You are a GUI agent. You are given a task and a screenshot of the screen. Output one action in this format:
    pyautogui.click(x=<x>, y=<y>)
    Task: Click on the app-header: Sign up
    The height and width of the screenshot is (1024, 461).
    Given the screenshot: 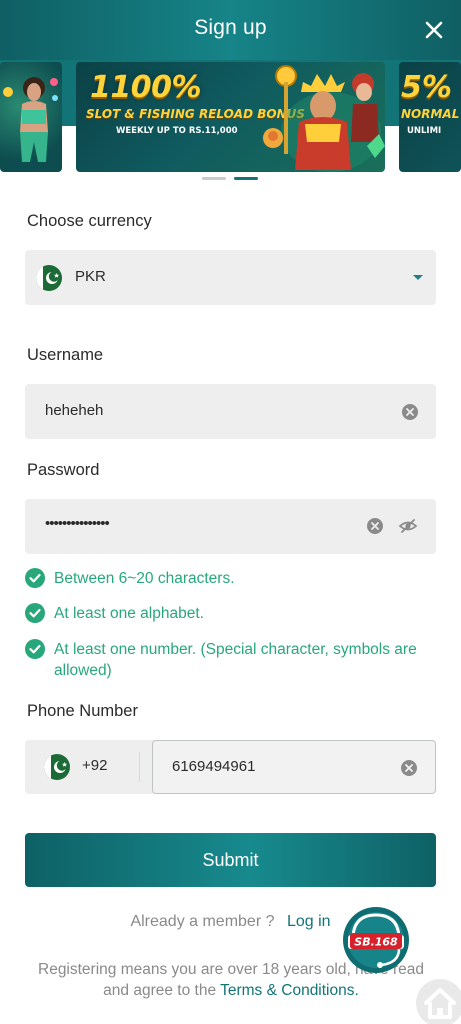 What is the action you would take?
    pyautogui.click(x=230, y=30)
    